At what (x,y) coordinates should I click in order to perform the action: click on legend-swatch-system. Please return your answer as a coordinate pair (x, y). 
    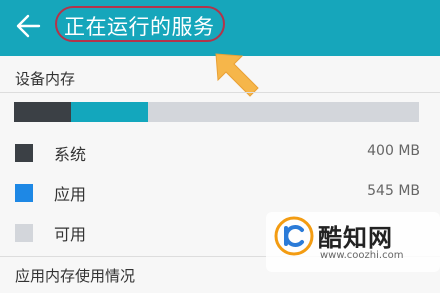
    Looking at the image, I should click on (24, 153).